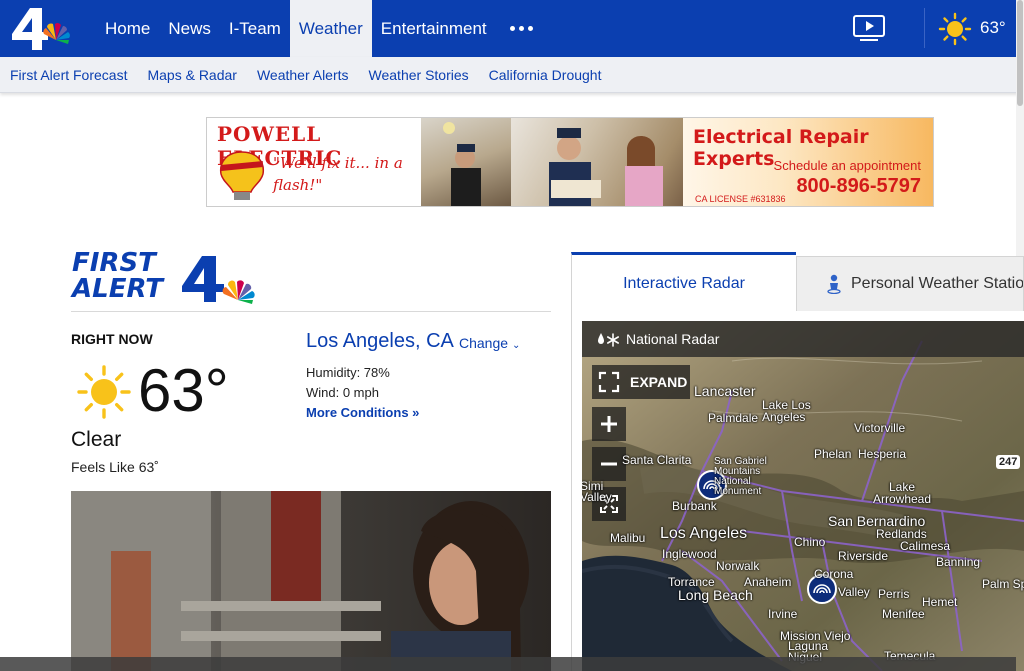 The image size is (1024, 671). What do you see at coordinates (694, 506) in the screenshot?
I see `map-label: Burbank` at bounding box center [694, 506].